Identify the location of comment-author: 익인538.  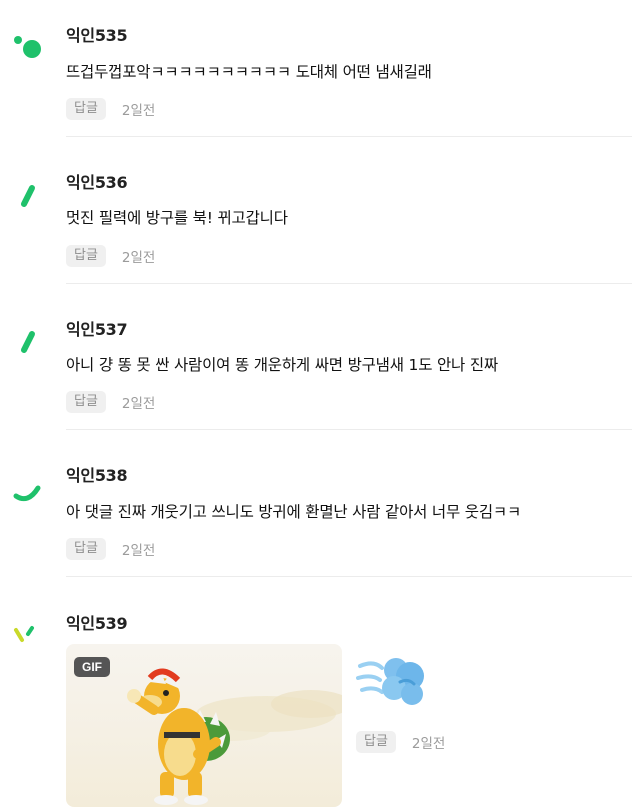
(97, 475).